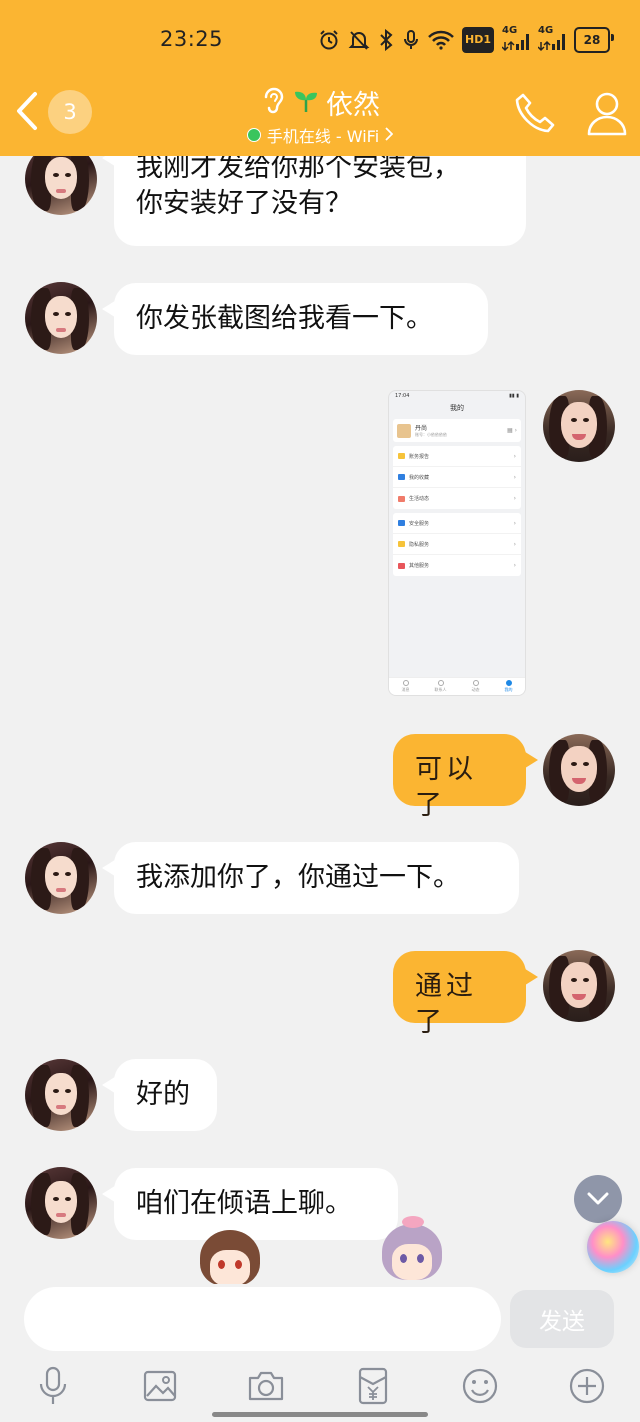  Describe the element at coordinates (314, 201) in the screenshot. I see `message-bubble: 我刚才发给你那个安装包， 你安装好了没有？` at that location.